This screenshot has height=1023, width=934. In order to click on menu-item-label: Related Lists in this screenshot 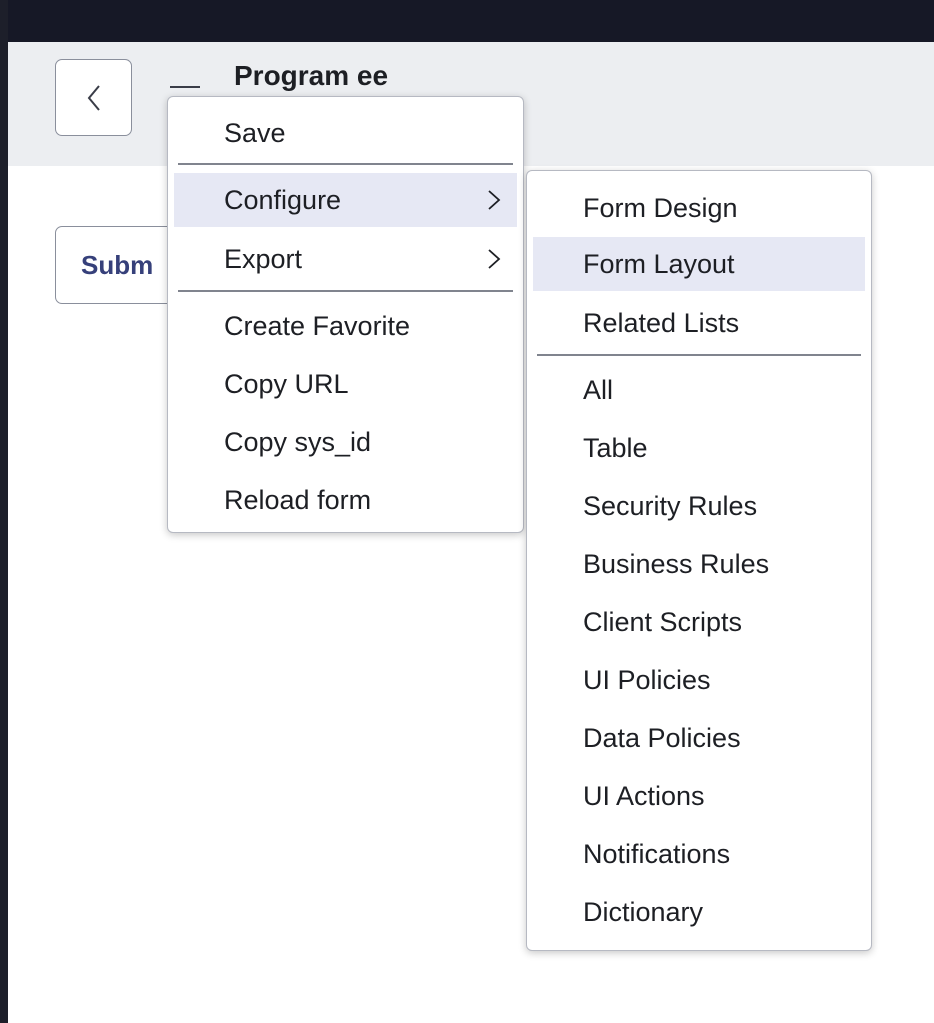, I will do `click(661, 323)`.